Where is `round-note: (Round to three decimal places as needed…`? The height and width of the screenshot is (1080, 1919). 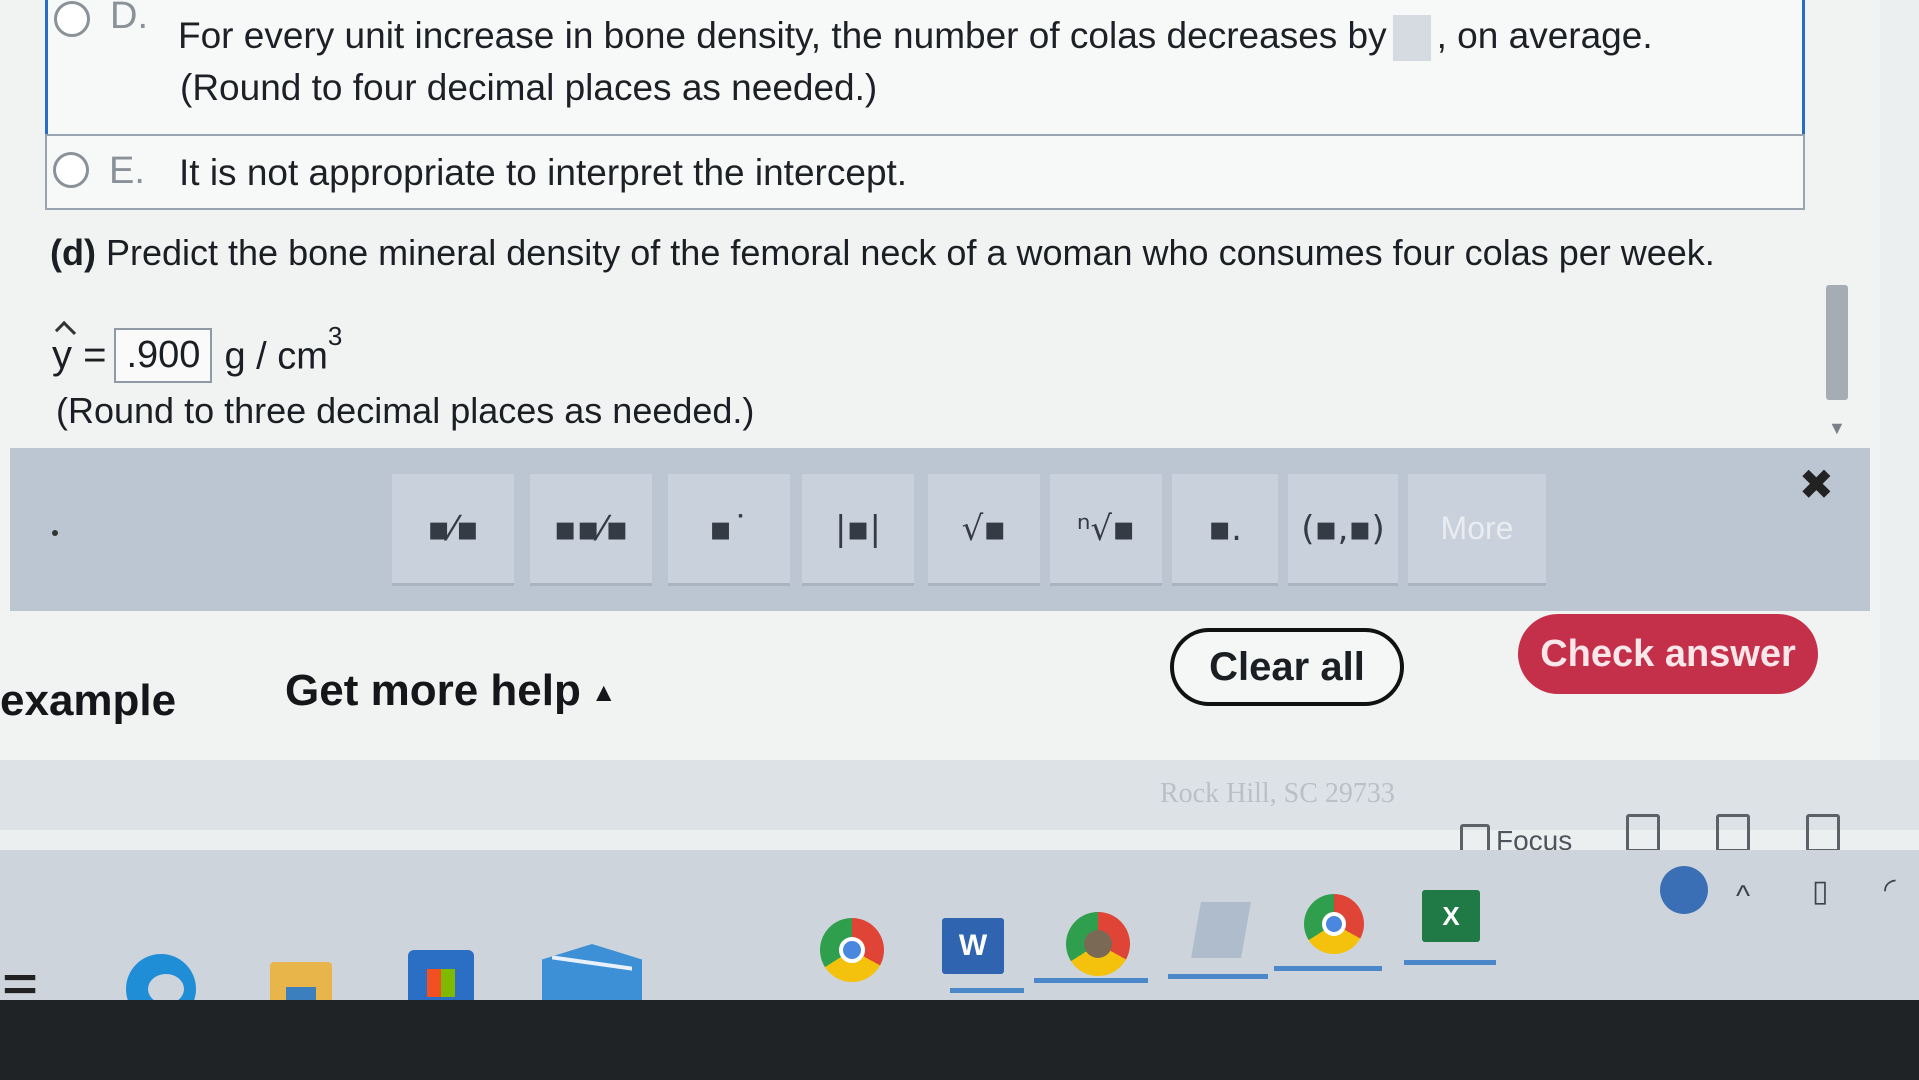
round-note: (Round to three decimal places as needed… is located at coordinates (405, 410).